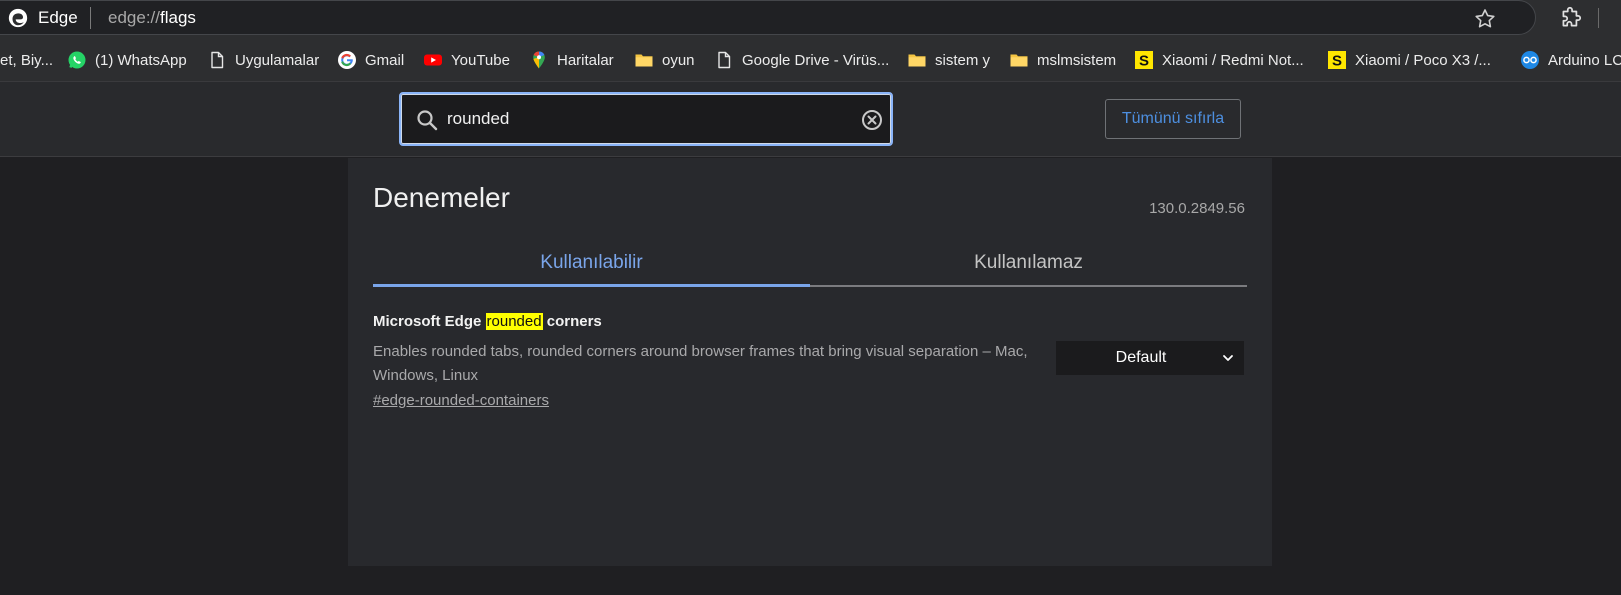 The image size is (1621, 595). I want to click on tab-unavailable: Kullanılamaz, so click(1028, 265).